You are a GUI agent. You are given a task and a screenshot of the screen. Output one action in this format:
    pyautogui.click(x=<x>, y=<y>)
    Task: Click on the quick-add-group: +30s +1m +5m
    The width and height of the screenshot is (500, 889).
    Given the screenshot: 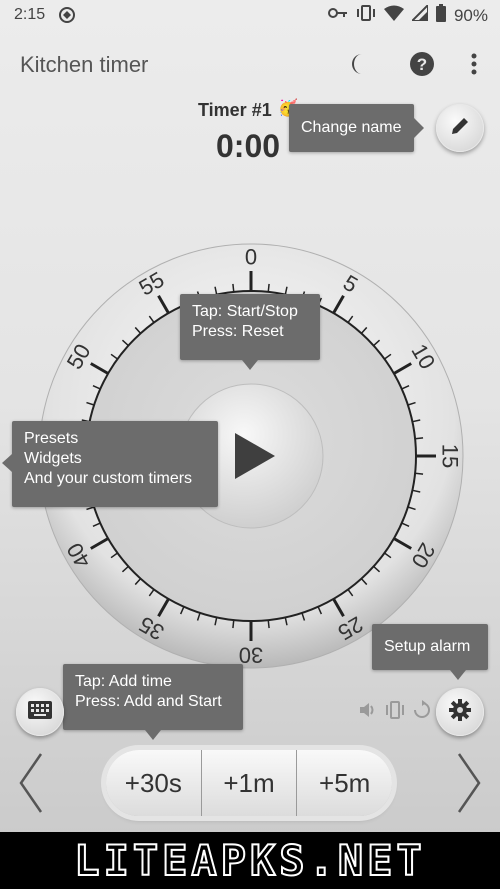 What is the action you would take?
    pyautogui.click(x=249, y=783)
    